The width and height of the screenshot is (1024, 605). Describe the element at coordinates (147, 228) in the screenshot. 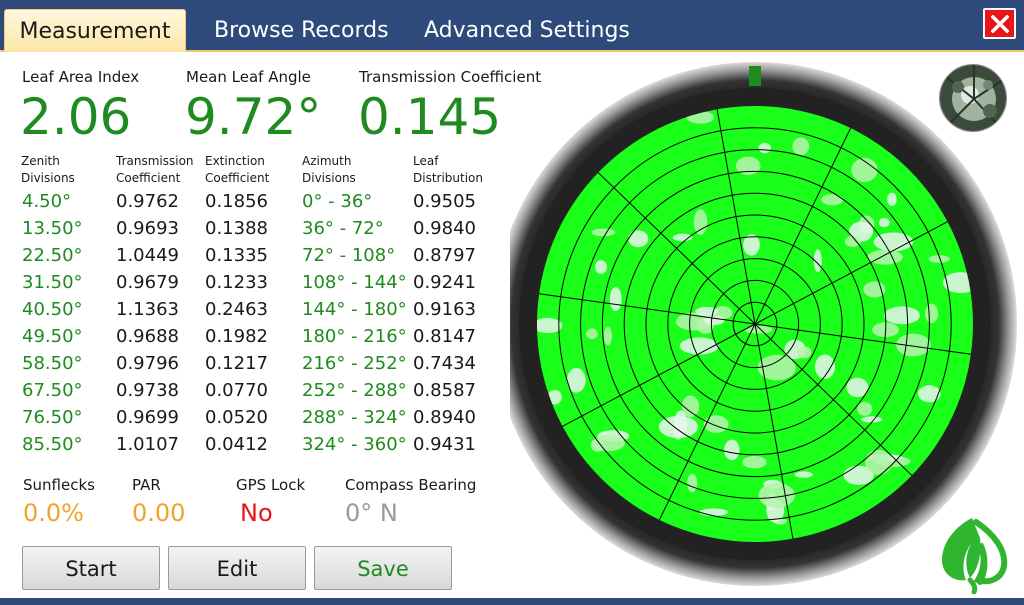

I see `transmission-cell: 0.9693` at that location.